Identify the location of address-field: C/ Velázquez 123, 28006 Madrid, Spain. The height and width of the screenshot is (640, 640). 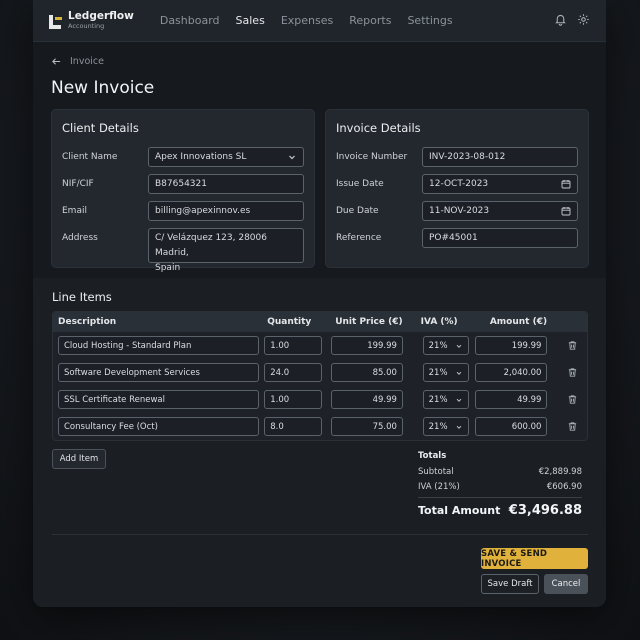
(226, 250).